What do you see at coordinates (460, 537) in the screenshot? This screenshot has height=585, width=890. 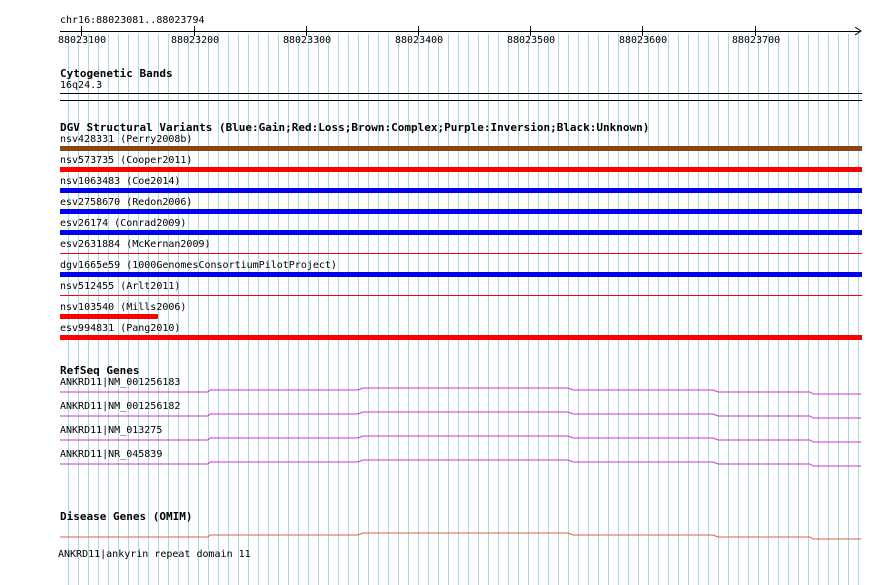 I see `omim-gene-model` at bounding box center [460, 537].